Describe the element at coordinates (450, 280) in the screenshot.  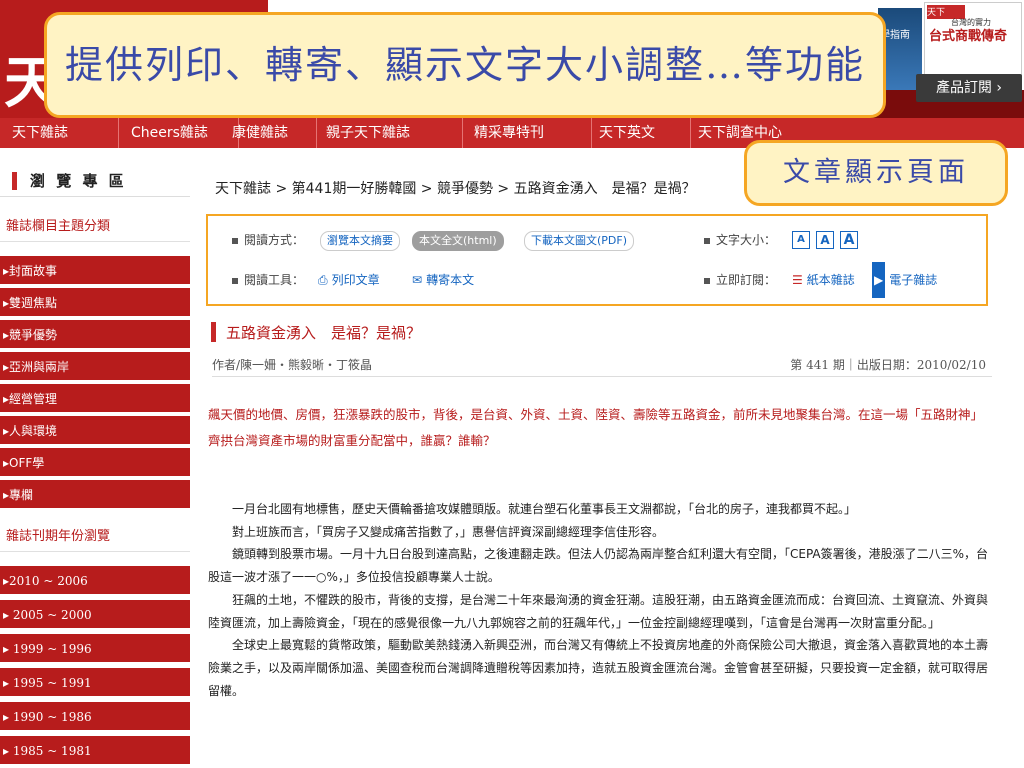
I see `email-article-label: 轉寄本文` at that location.